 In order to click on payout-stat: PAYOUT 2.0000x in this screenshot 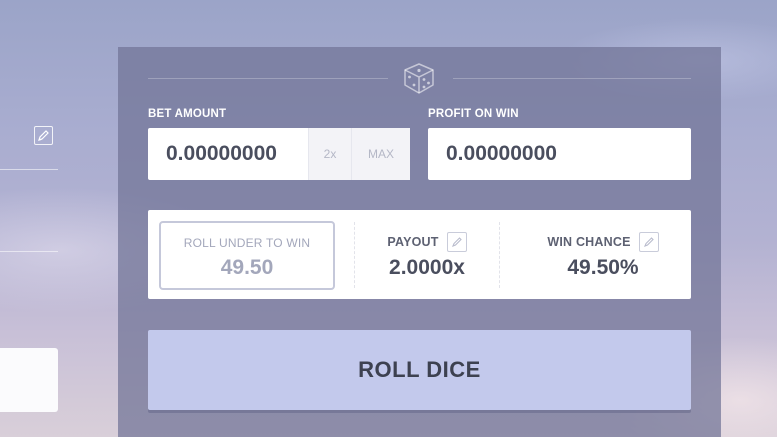, I will do `click(427, 256)`.